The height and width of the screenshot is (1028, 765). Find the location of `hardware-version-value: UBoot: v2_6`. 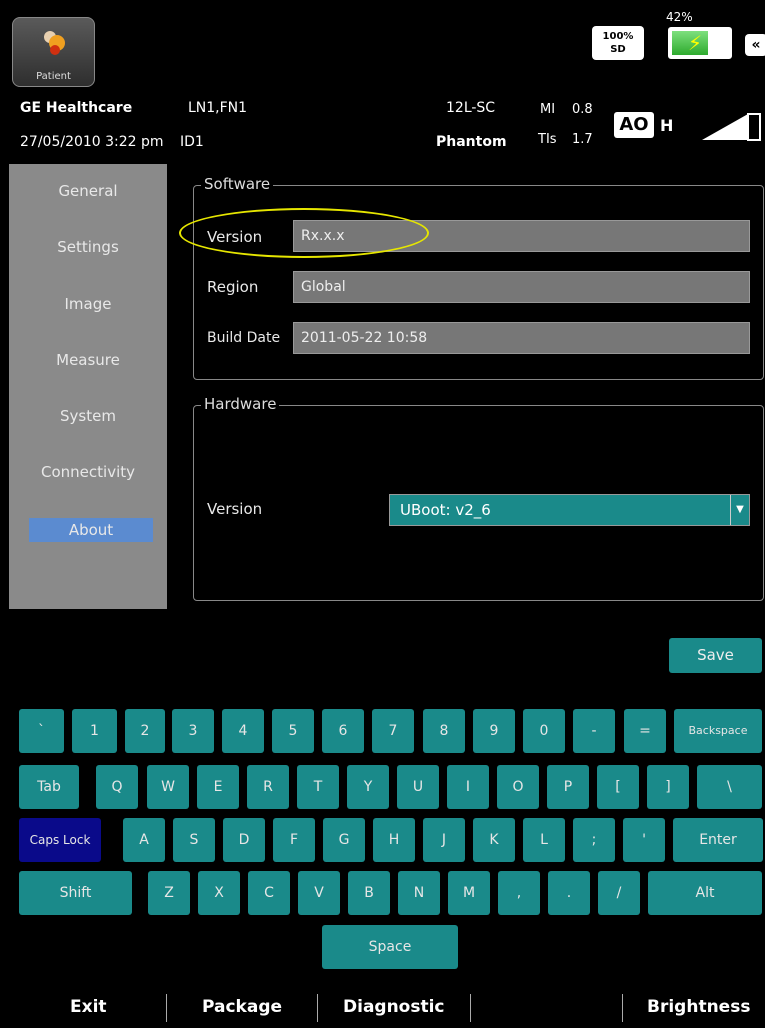

hardware-version-value: UBoot: v2_6 is located at coordinates (445, 510).